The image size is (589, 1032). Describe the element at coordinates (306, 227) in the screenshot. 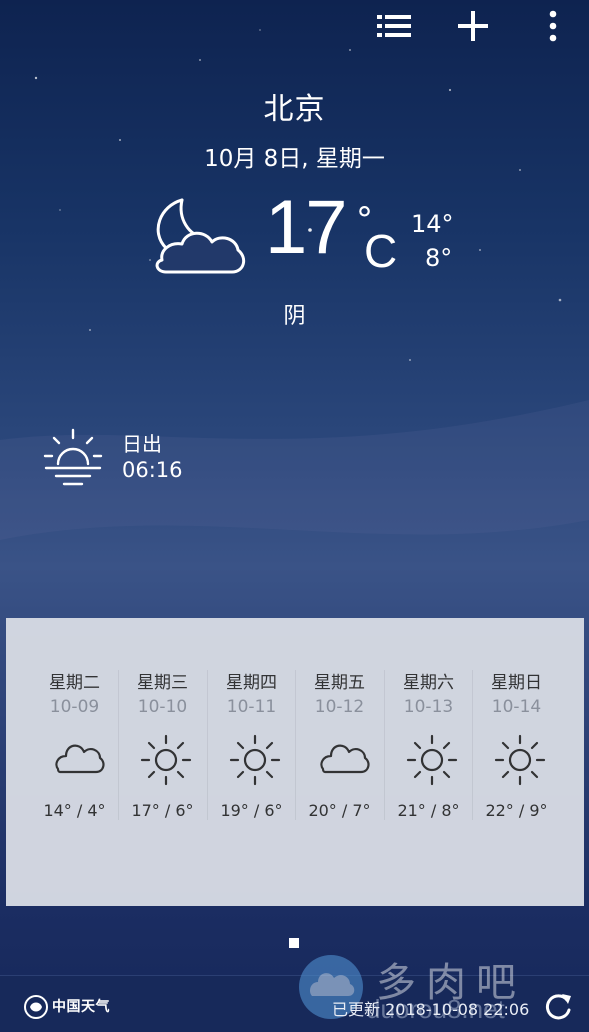

I see `current-temperature: 17` at that location.